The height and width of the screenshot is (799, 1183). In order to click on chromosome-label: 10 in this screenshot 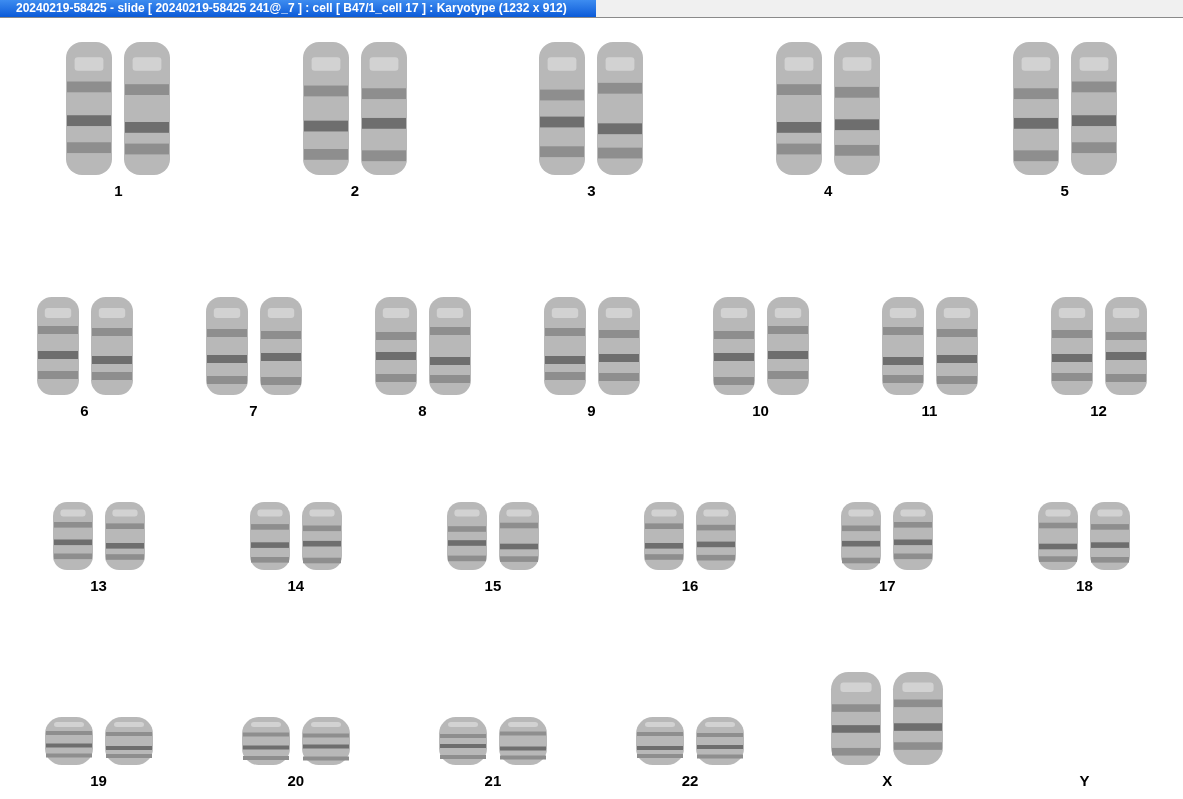, I will do `click(760, 411)`.